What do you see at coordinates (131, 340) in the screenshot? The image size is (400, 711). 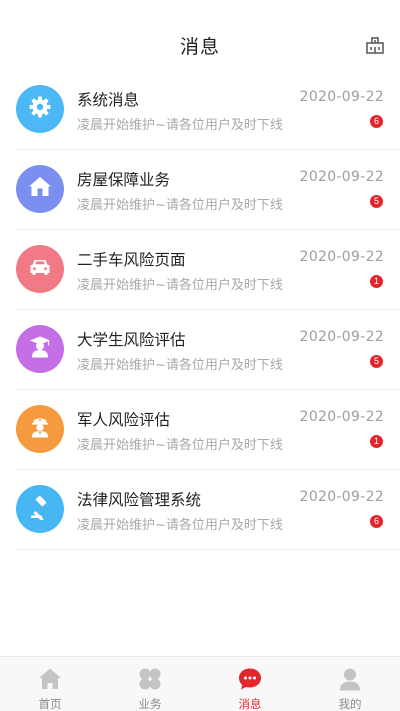 I see `message-title: 大学生风险评估` at bounding box center [131, 340].